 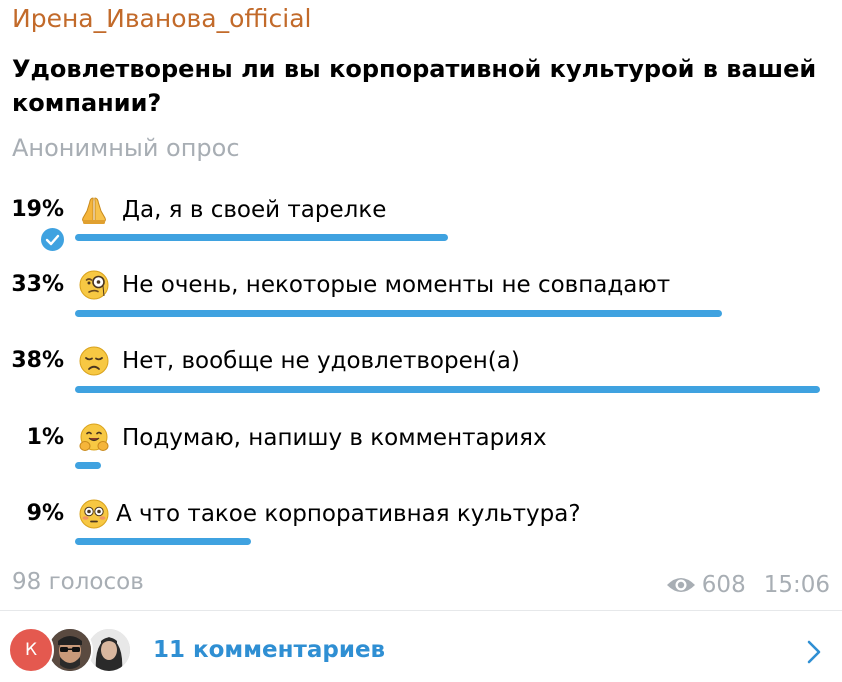 What do you see at coordinates (421, 375) in the screenshot?
I see `poll-option: 38% Нет, вообще не удовлетворен(а)` at bounding box center [421, 375].